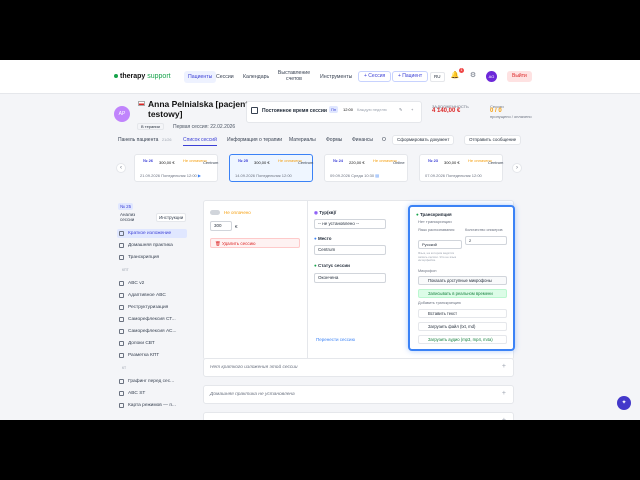  I want to click on logo: therapy support, so click(142, 76).